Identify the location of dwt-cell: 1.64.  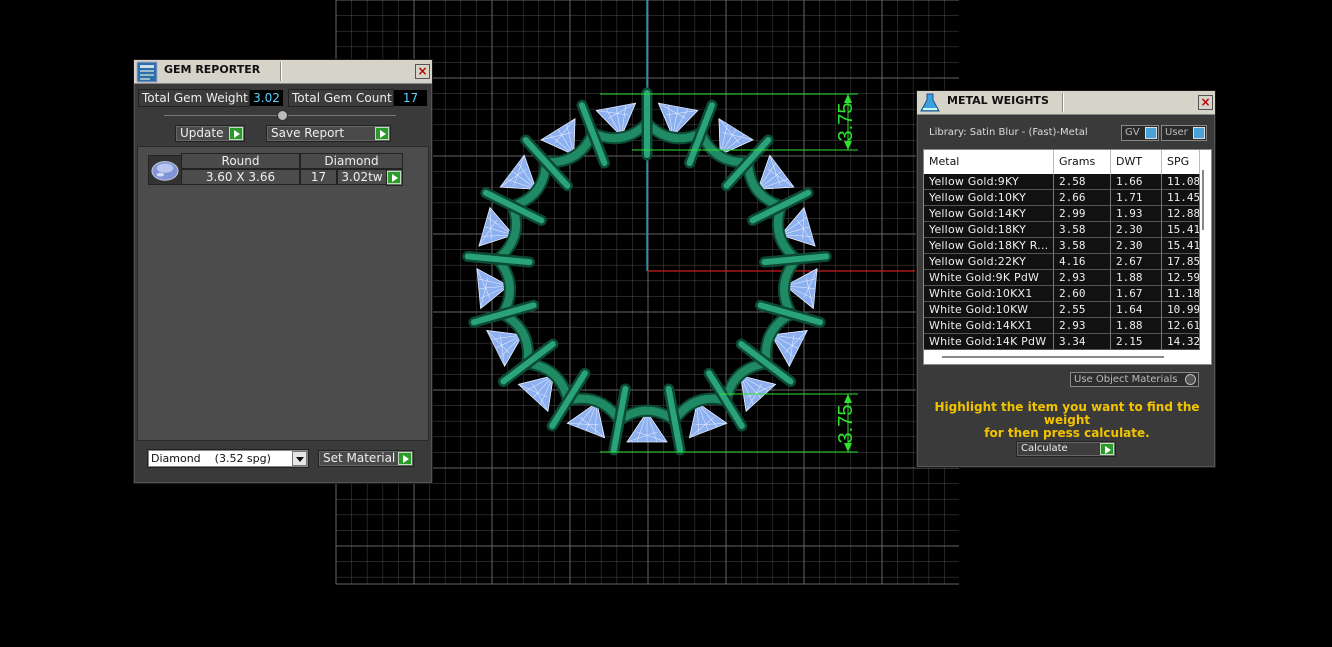
(1136, 310).